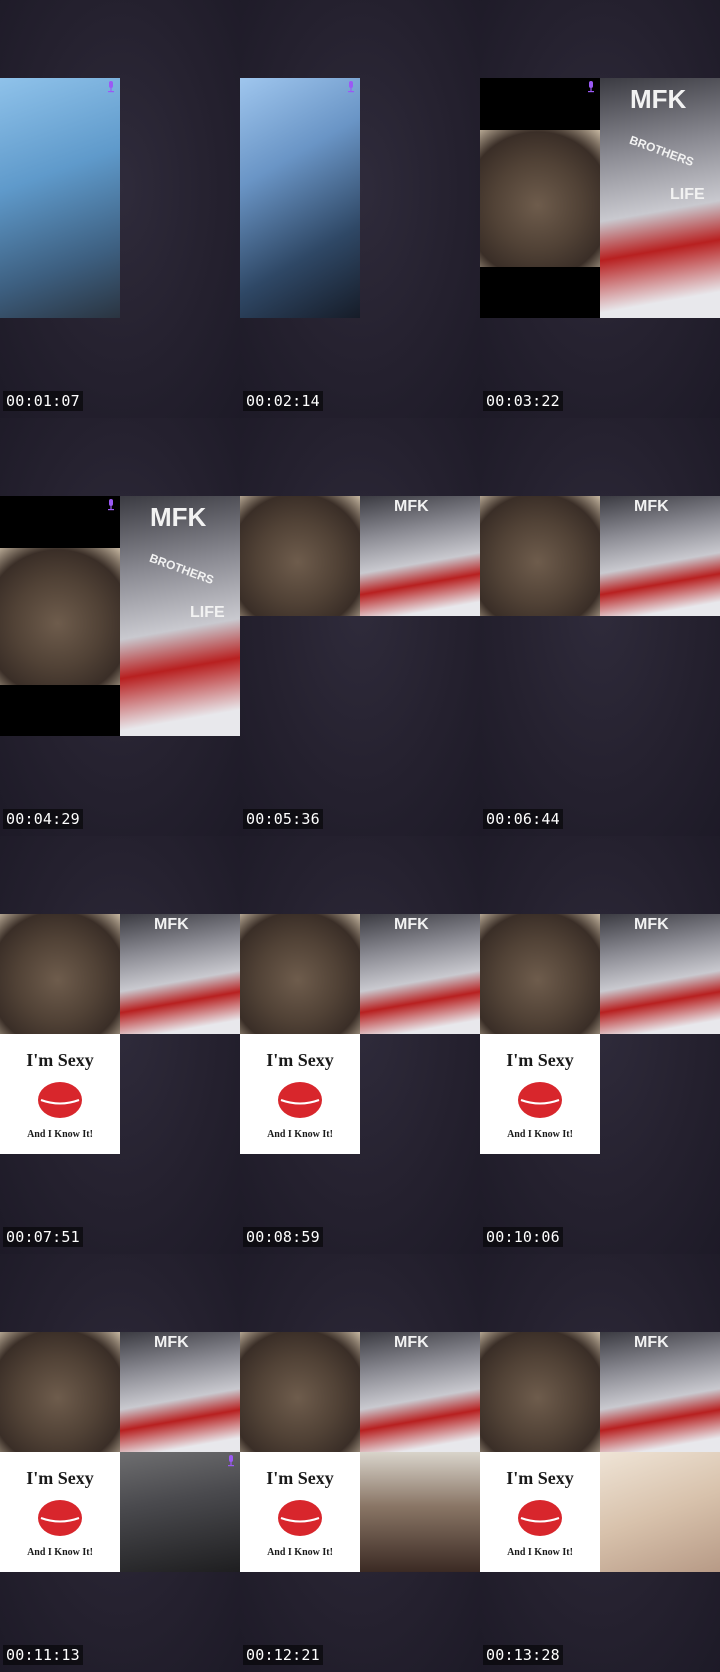  What do you see at coordinates (523, 1655) in the screenshot?
I see `timestamp: 00:13:28` at bounding box center [523, 1655].